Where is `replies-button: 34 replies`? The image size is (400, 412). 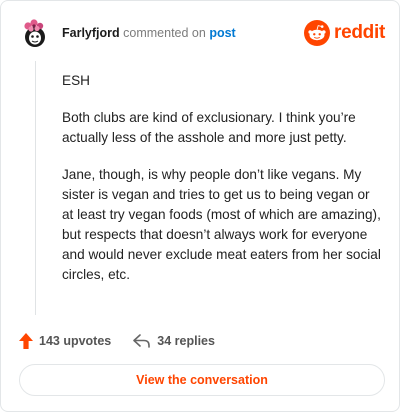 replies-button: 34 replies is located at coordinates (174, 341).